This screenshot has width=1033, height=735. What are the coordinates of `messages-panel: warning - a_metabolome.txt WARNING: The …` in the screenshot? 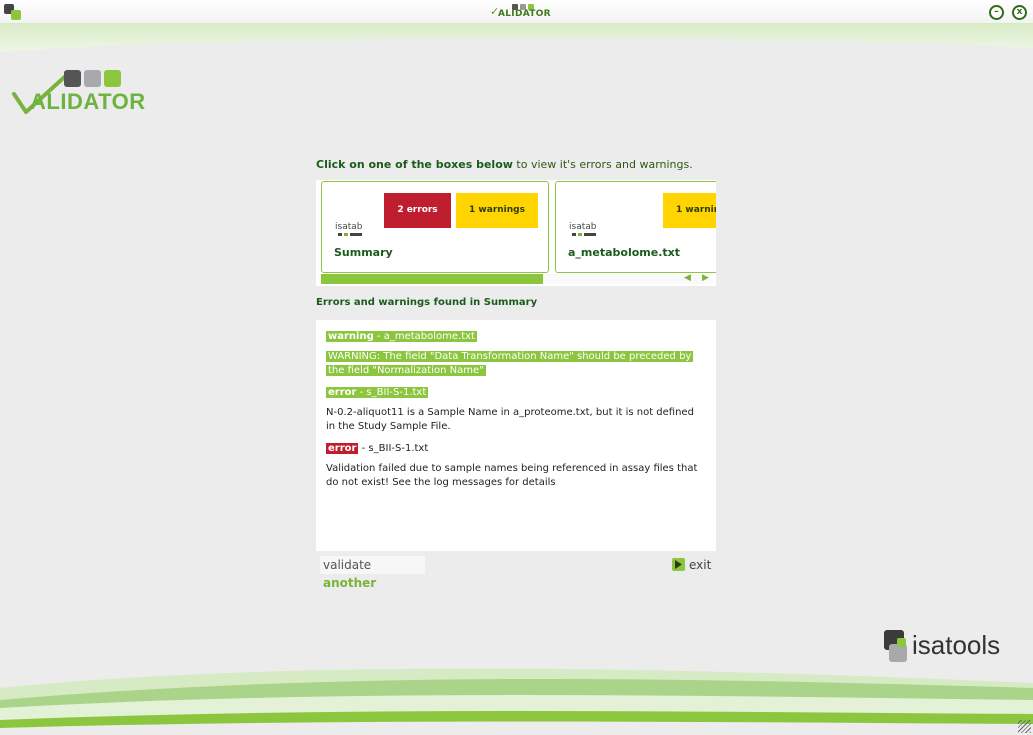 It's located at (516, 435).